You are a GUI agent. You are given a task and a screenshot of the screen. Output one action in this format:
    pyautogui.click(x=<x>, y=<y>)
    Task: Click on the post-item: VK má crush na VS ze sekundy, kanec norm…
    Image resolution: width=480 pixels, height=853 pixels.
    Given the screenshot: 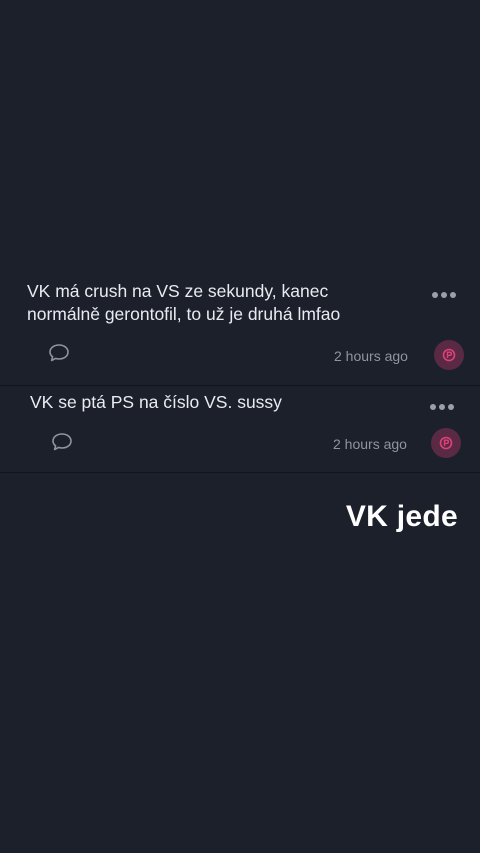 What is the action you would take?
    pyautogui.click(x=240, y=326)
    